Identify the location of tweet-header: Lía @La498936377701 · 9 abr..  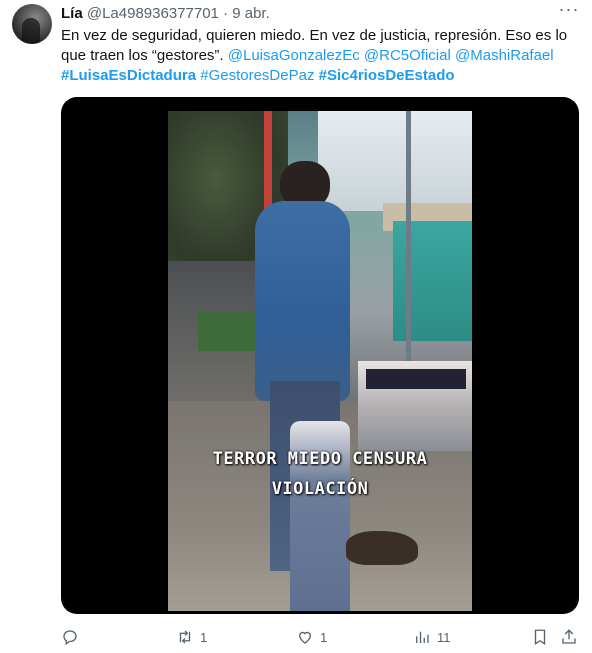
(165, 14).